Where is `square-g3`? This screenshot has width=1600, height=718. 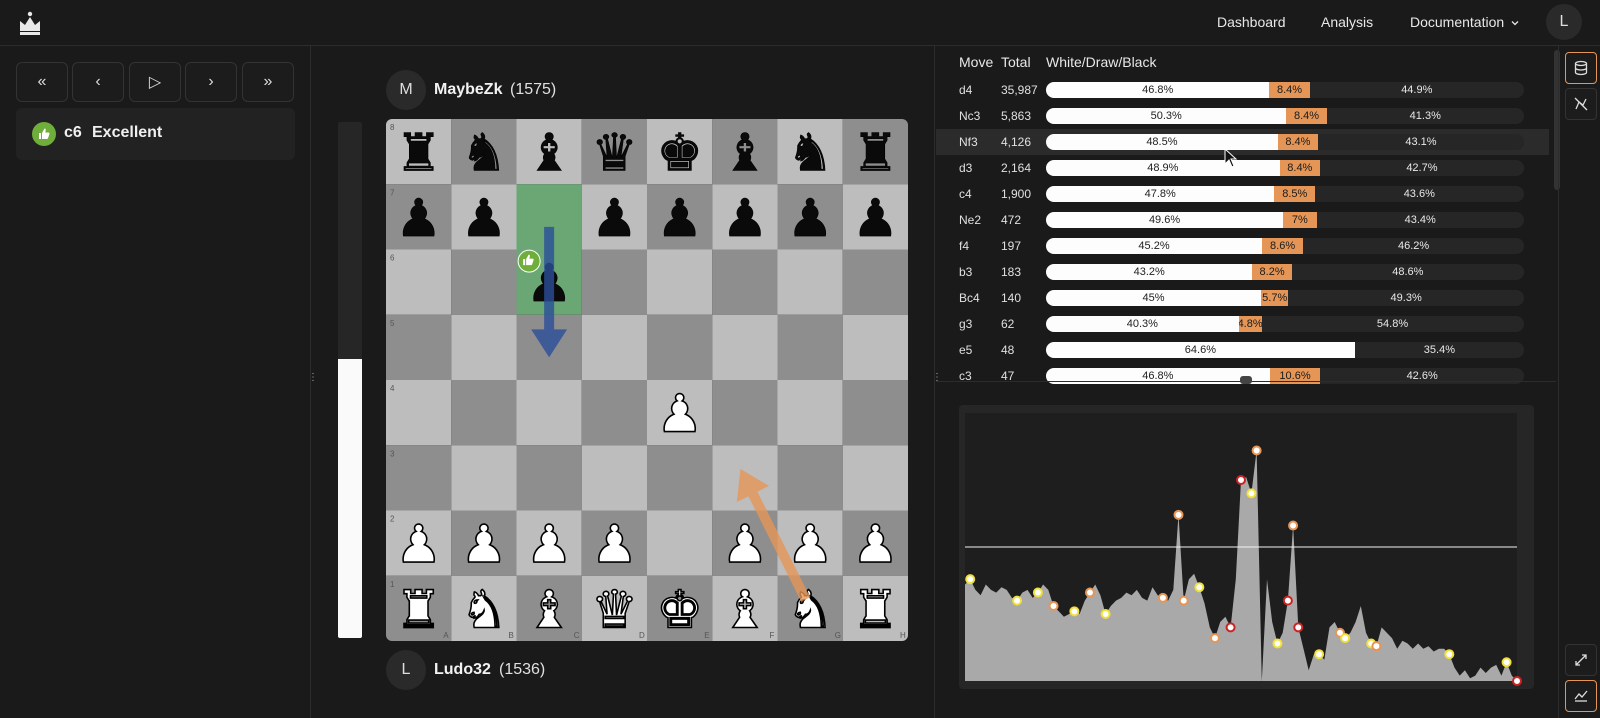 square-g3 is located at coordinates (810, 478).